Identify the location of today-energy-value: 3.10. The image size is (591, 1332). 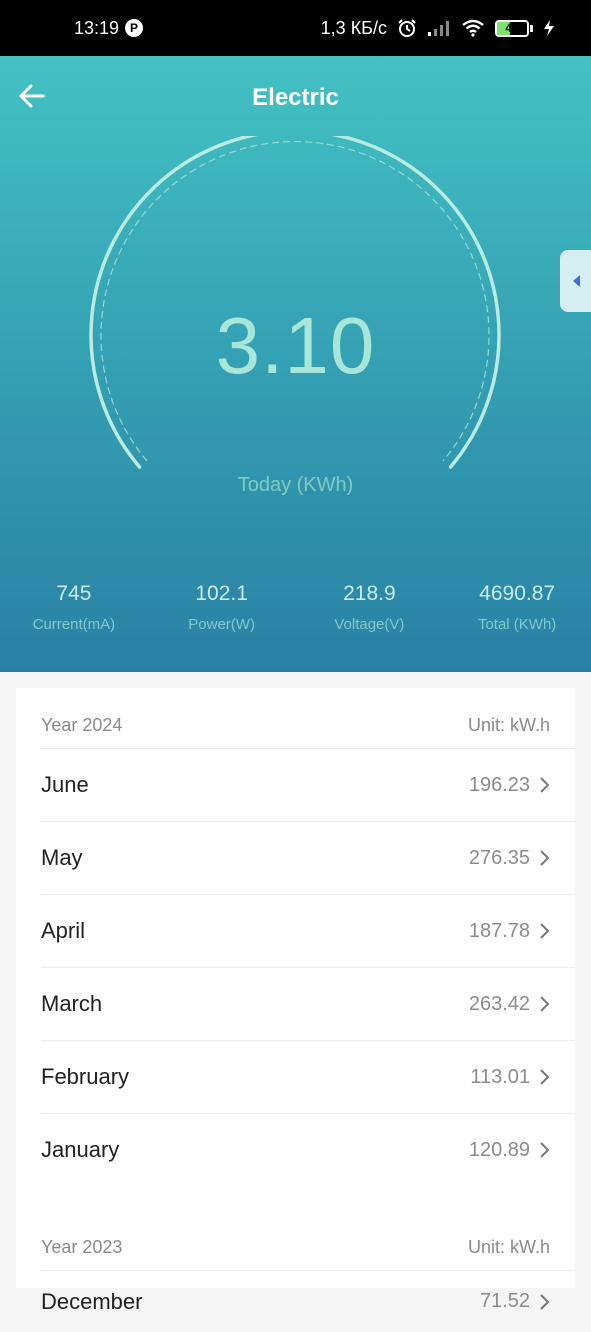
(295, 345).